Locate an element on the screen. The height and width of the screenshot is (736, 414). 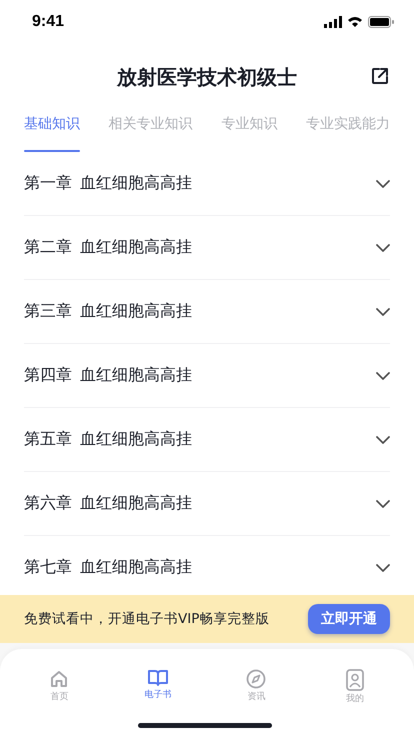
nav-tab: 首页 is located at coordinates (59, 687).